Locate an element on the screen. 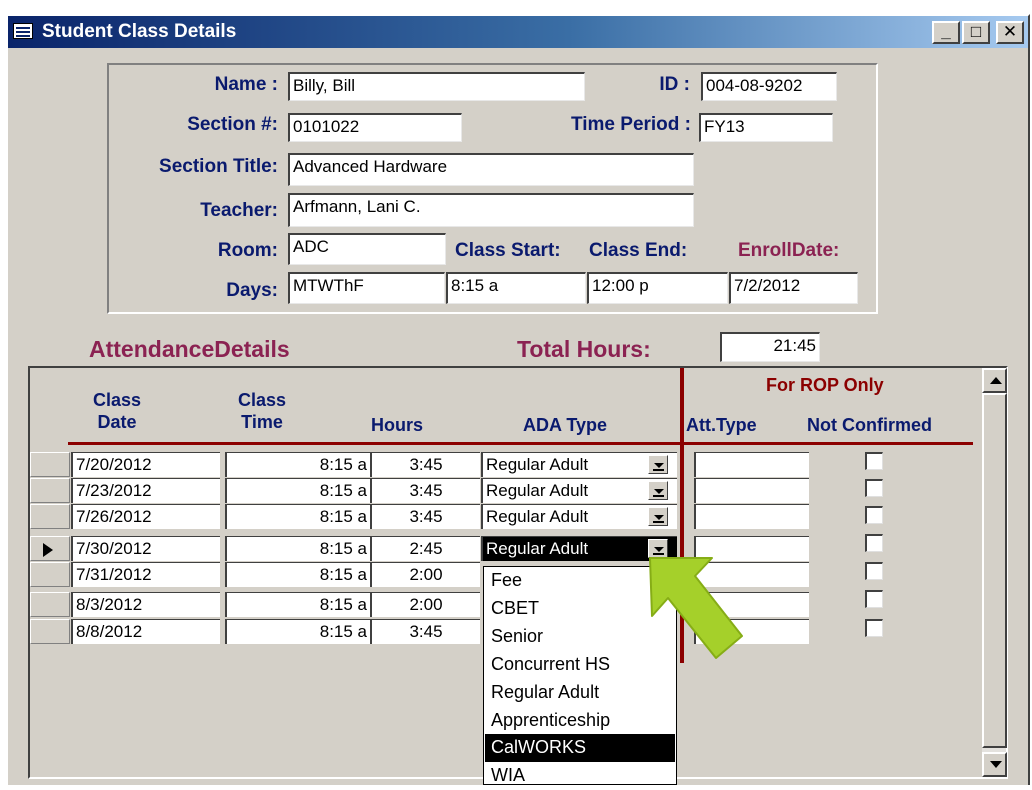  section-title-label: Section Title: is located at coordinates (218, 166).